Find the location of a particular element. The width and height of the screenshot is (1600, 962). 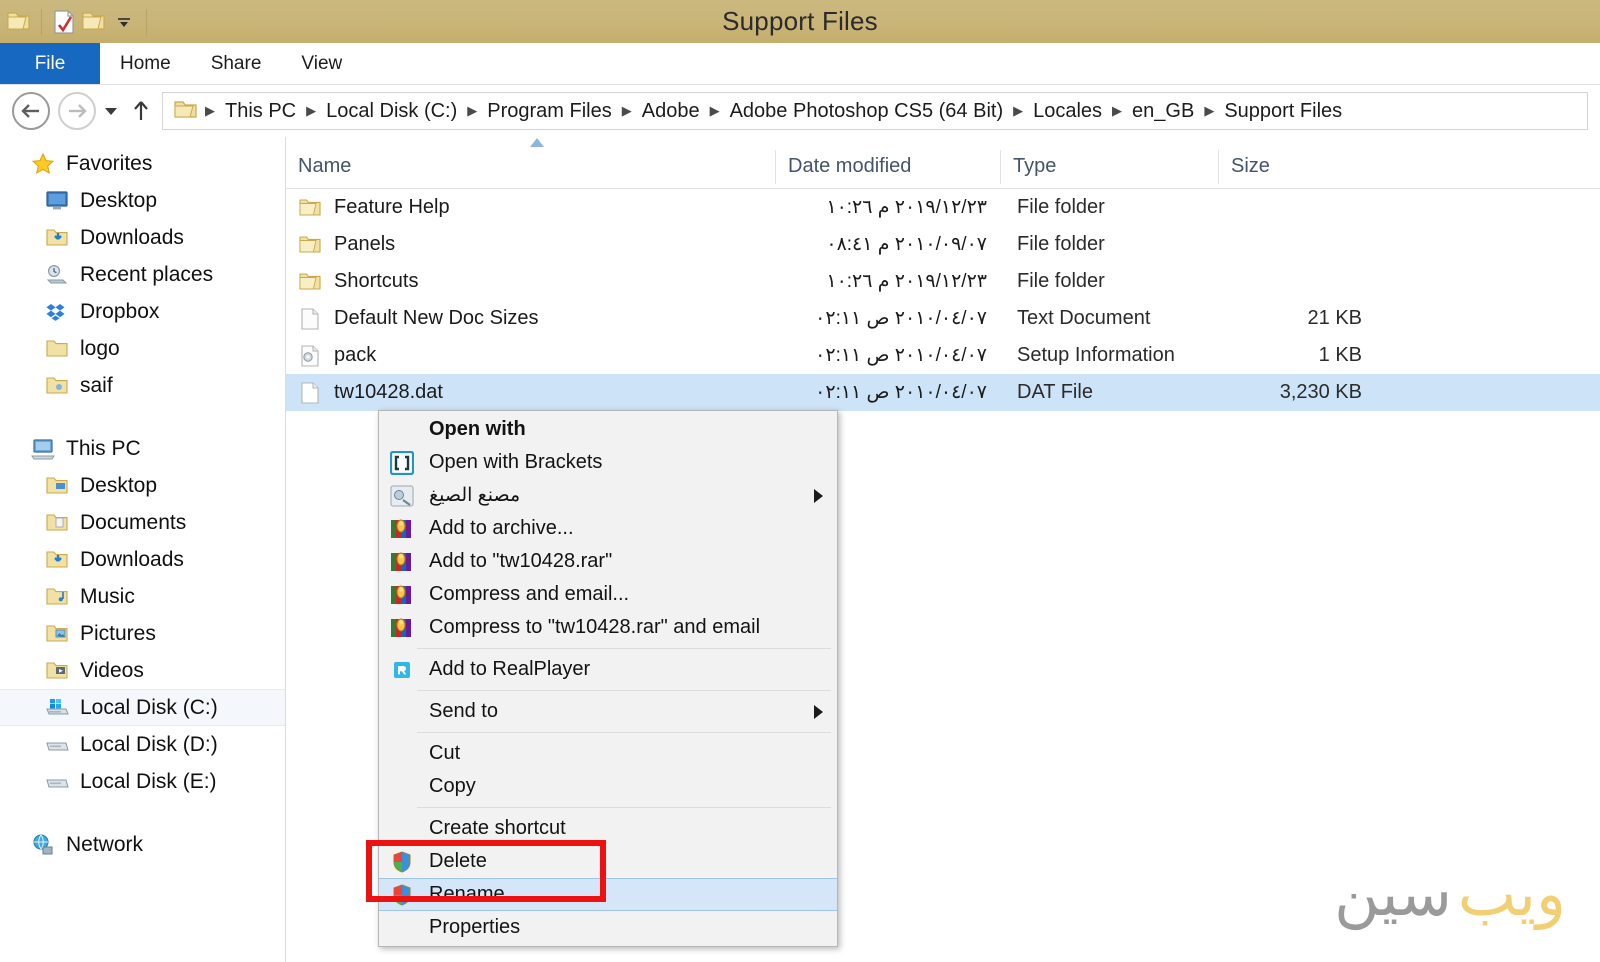

column-header-name: Name is located at coordinates (531, 167).